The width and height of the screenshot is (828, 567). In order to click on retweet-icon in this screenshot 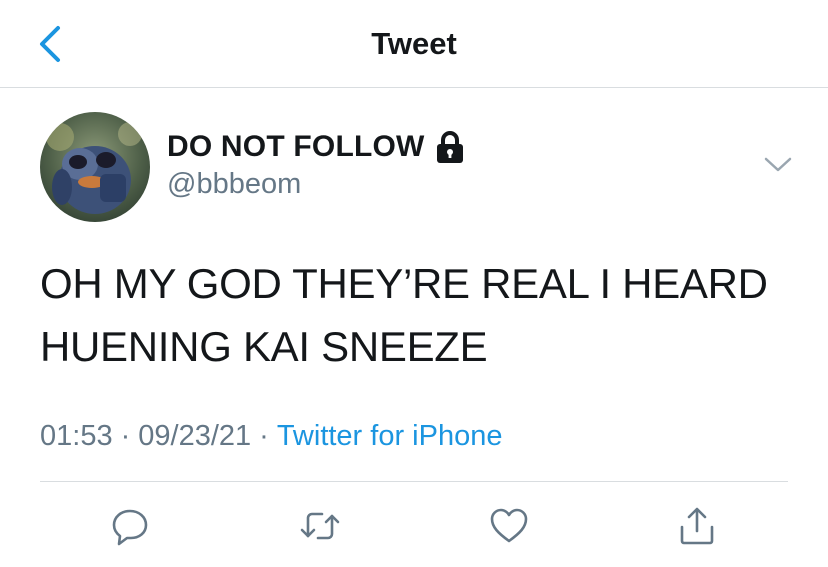, I will do `click(320, 526)`.